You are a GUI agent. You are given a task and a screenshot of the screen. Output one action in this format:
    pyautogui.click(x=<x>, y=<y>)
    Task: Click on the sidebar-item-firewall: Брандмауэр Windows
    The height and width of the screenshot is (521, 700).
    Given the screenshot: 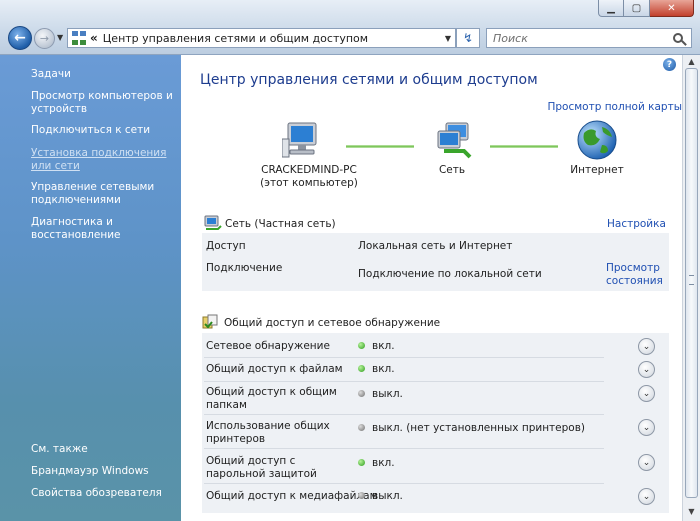 What is the action you would take?
    pyautogui.click(x=103, y=471)
    